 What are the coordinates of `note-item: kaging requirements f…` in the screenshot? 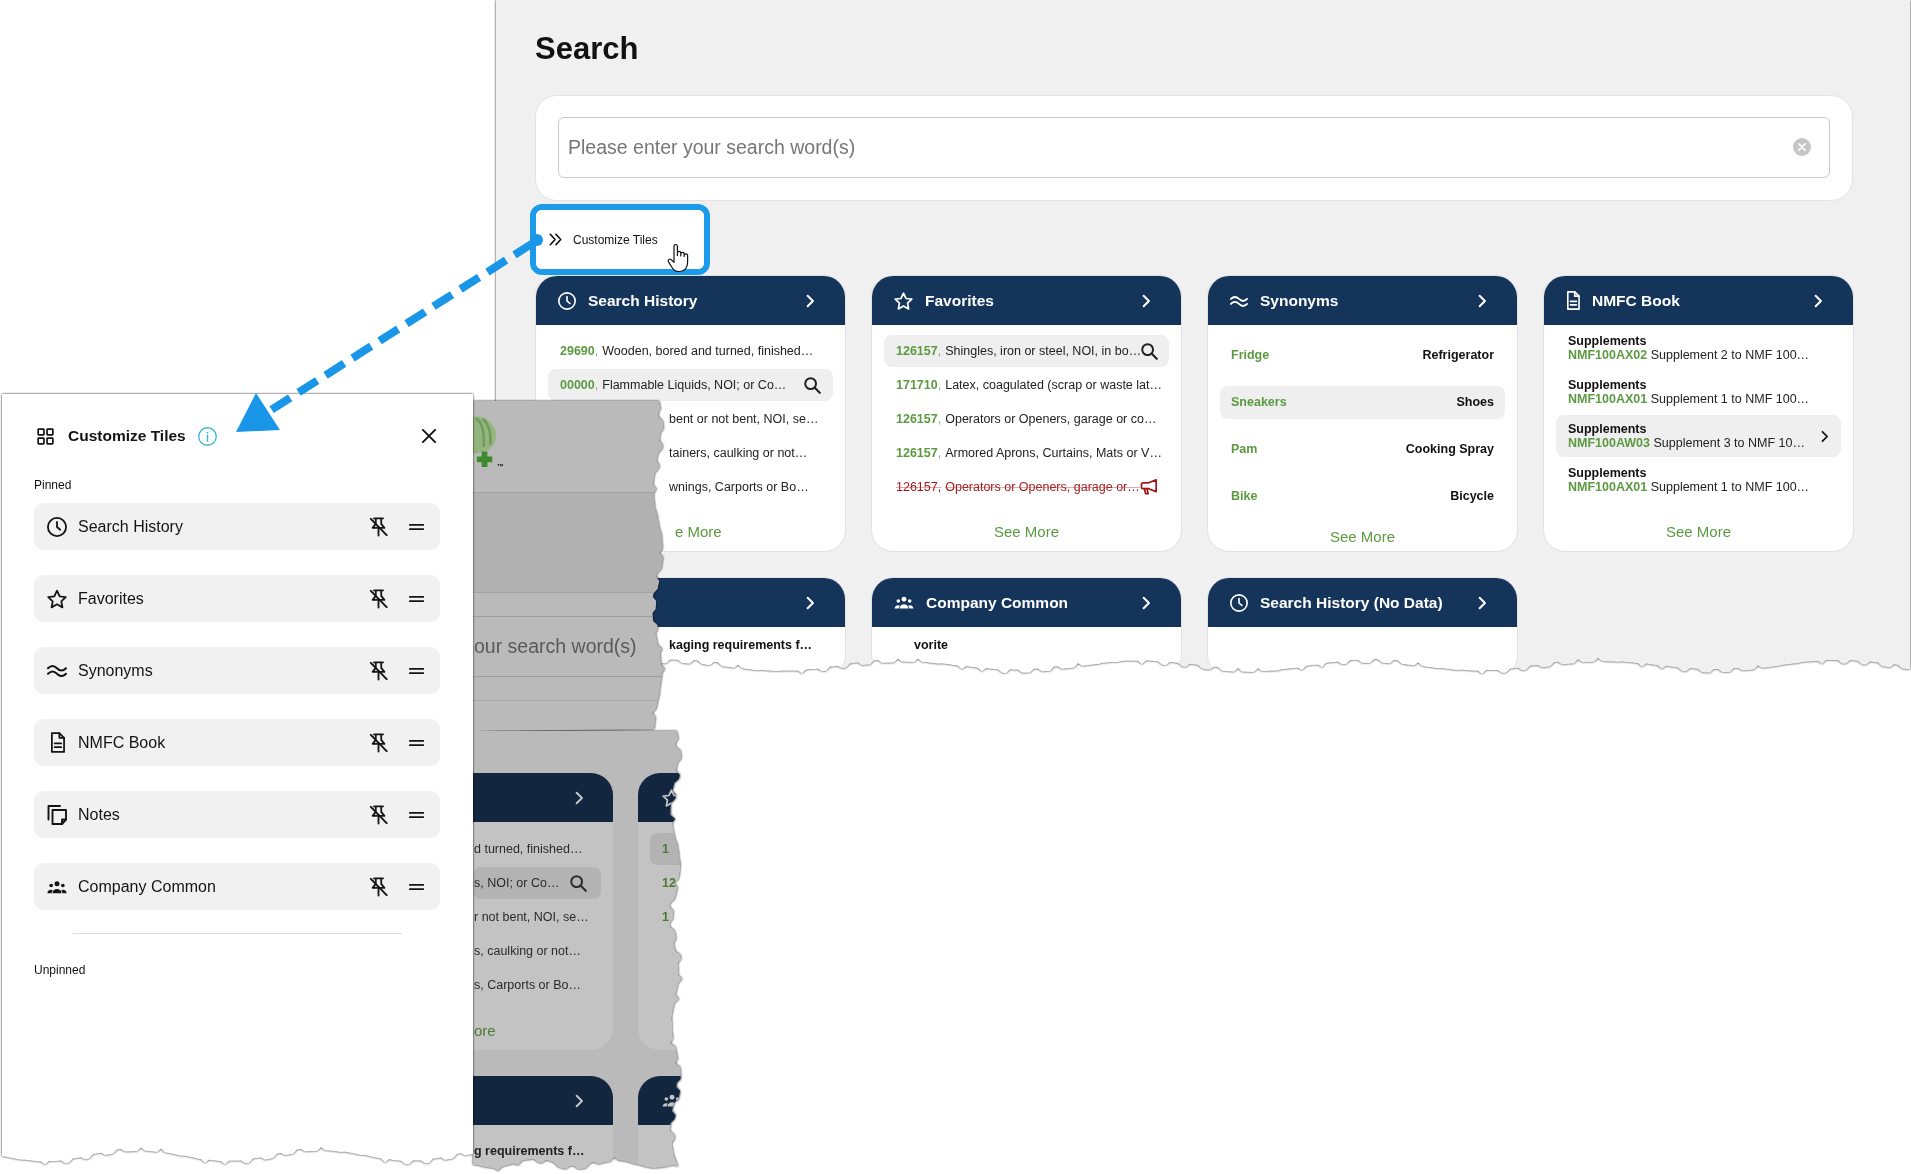 It's located at (751, 645).